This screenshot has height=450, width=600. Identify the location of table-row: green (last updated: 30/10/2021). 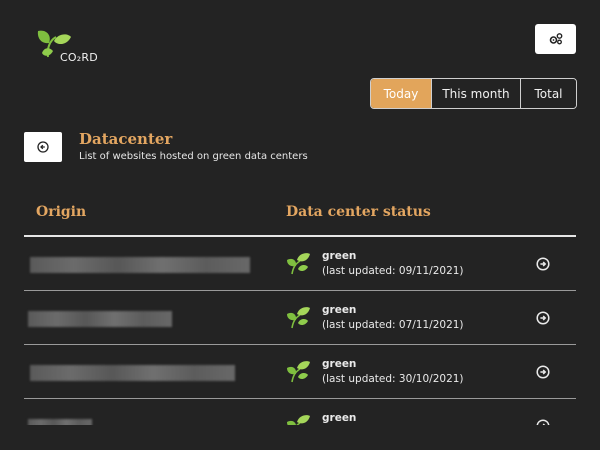
(300, 372).